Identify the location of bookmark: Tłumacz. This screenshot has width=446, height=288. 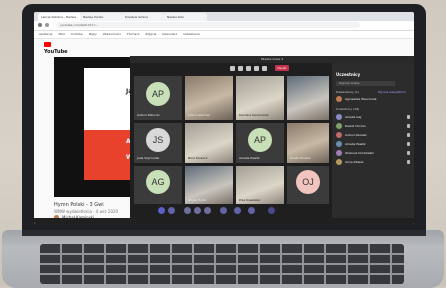
(133, 34).